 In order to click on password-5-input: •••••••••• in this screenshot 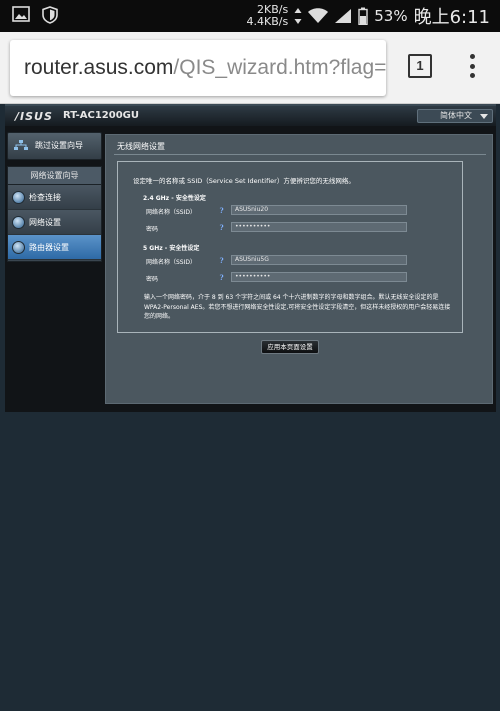, I will do `click(319, 277)`.